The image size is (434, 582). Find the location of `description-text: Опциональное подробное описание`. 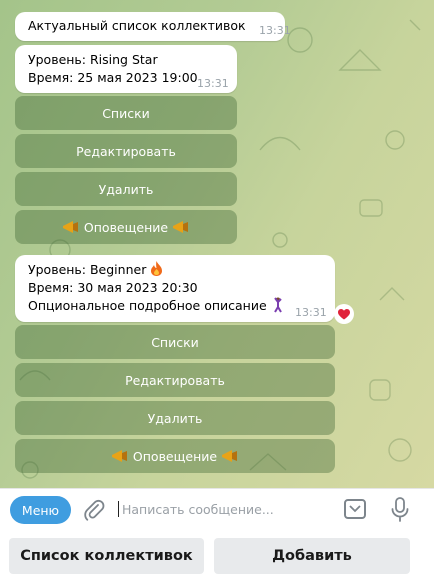

description-text: Опциональное подробное описание is located at coordinates (147, 305).